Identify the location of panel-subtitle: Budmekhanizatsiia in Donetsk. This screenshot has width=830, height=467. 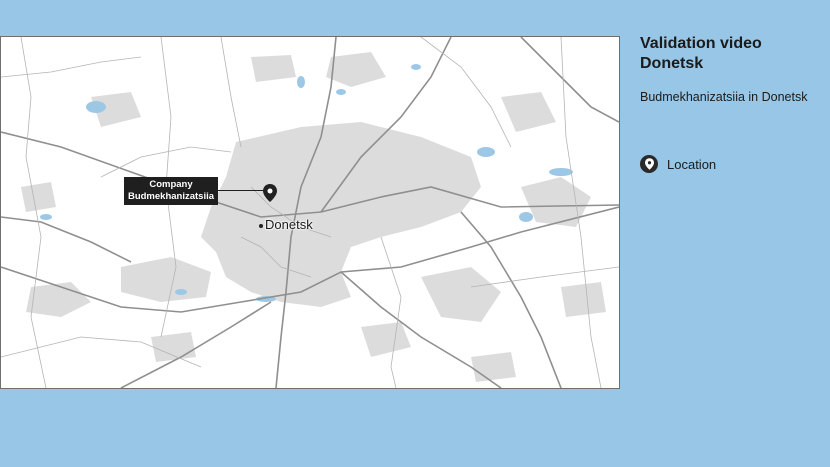
(724, 97).